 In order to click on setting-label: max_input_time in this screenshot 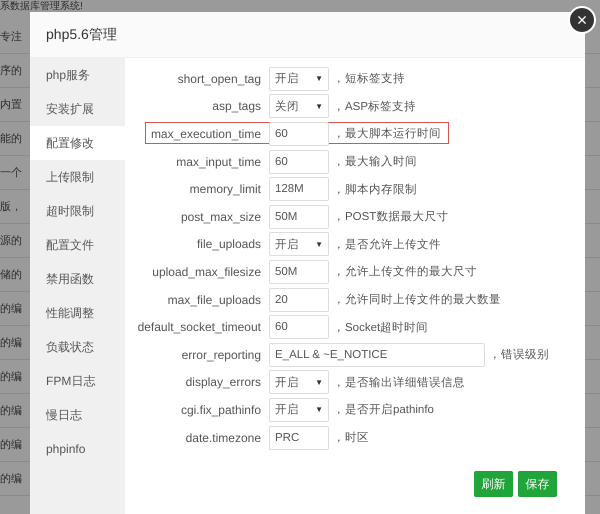, I will do `click(218, 161)`.